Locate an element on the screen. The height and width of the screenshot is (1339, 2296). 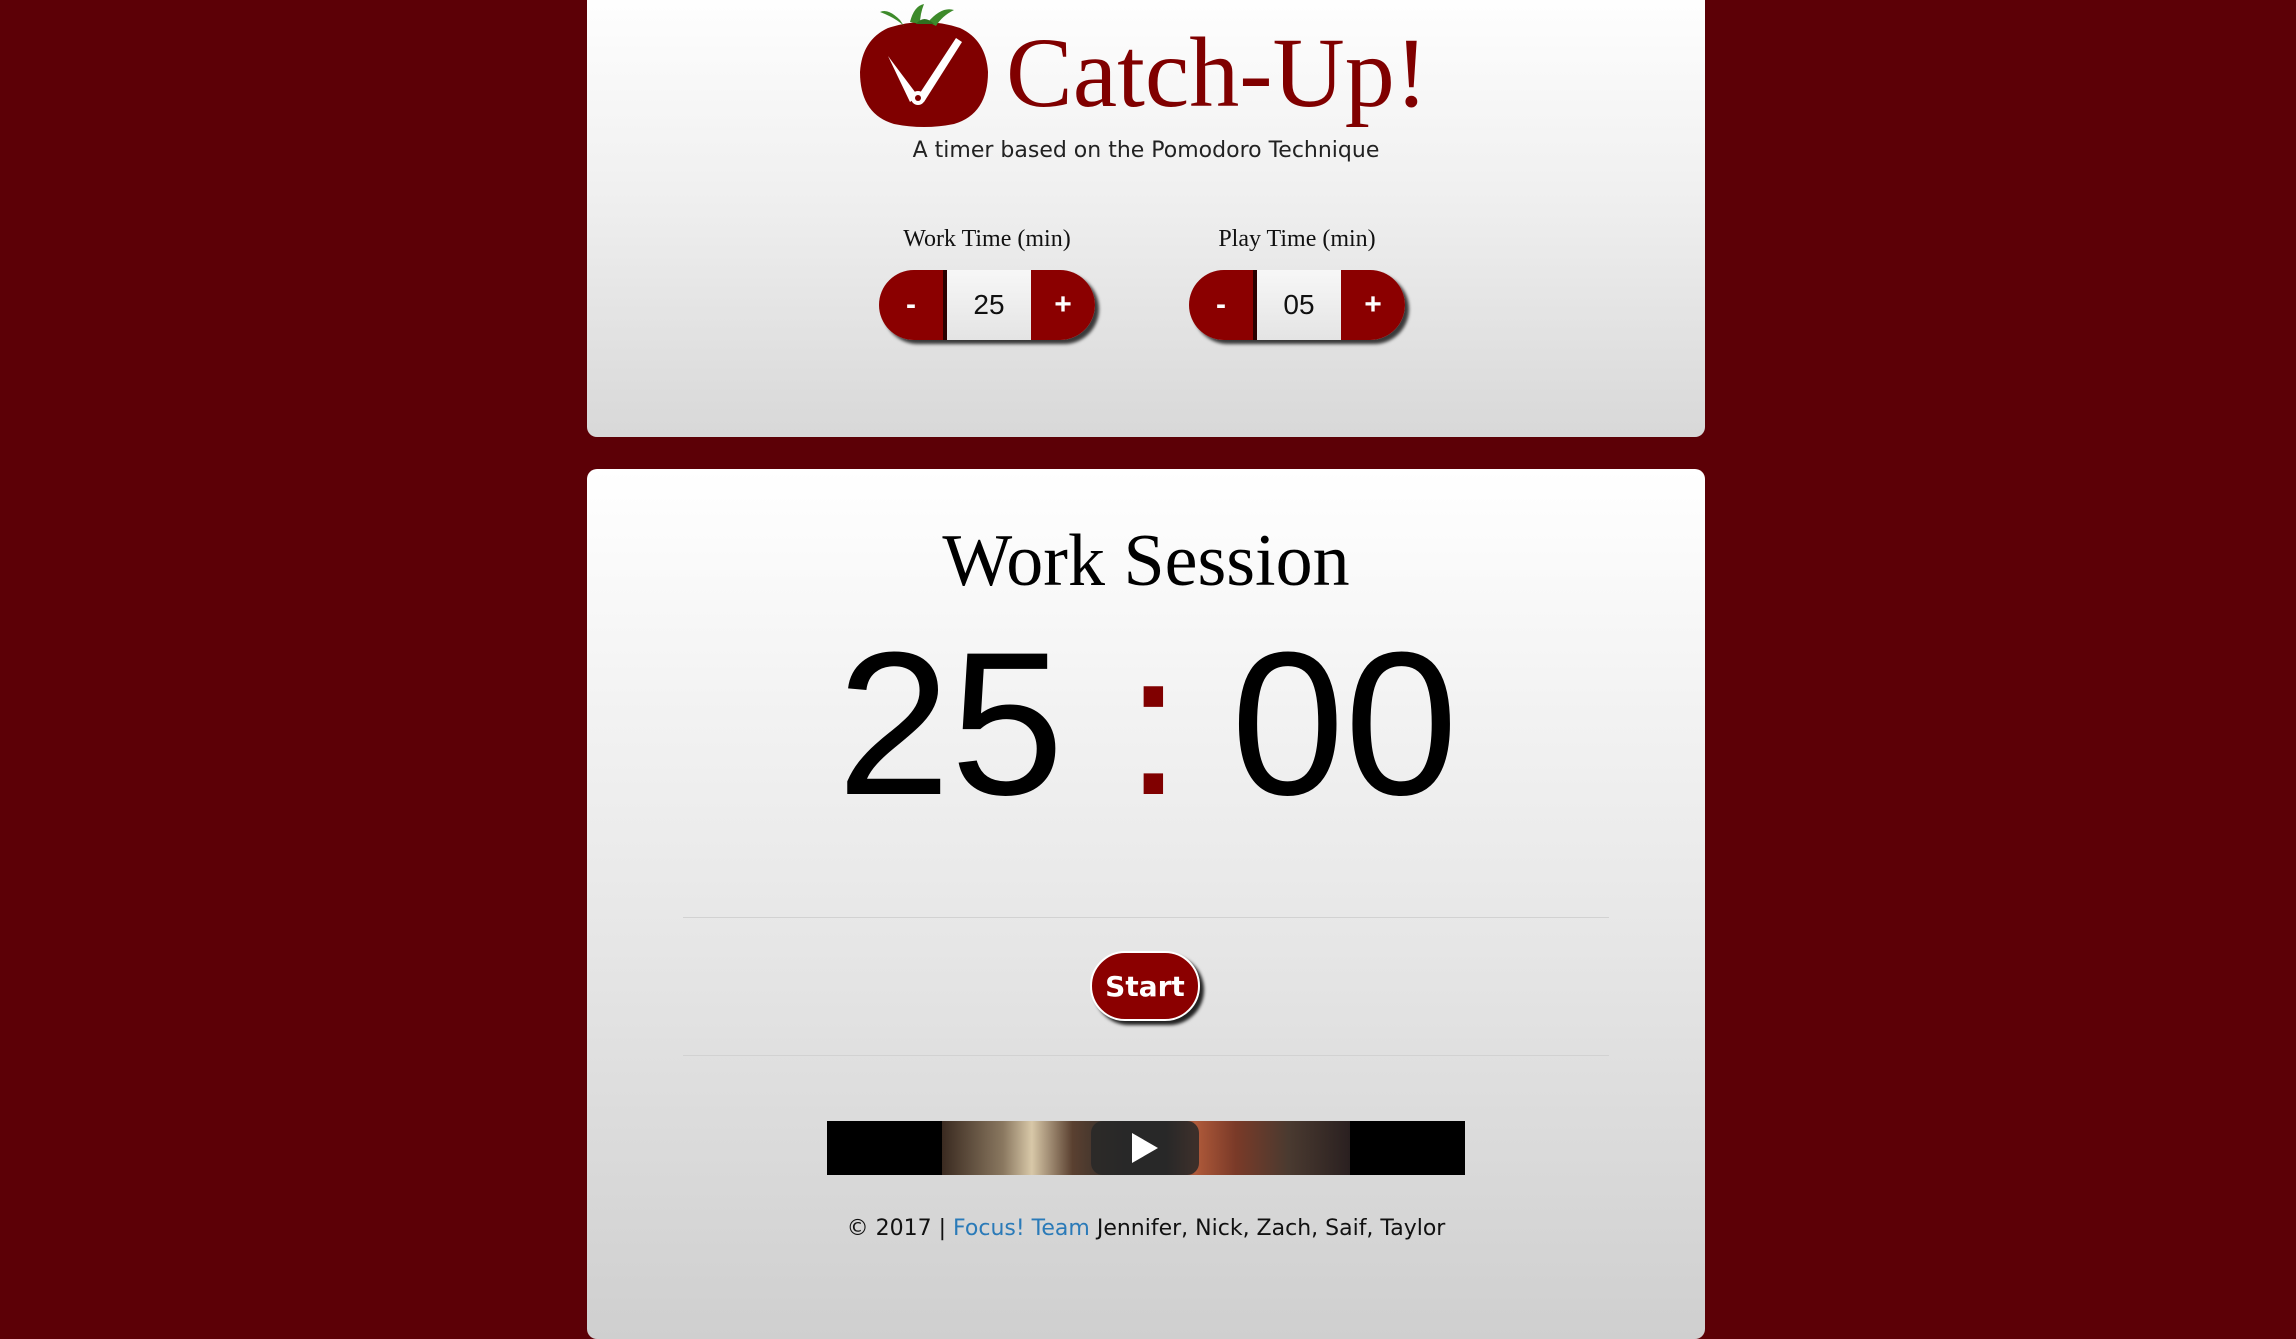
clock-seconds: 00 is located at coordinates (1344, 724).